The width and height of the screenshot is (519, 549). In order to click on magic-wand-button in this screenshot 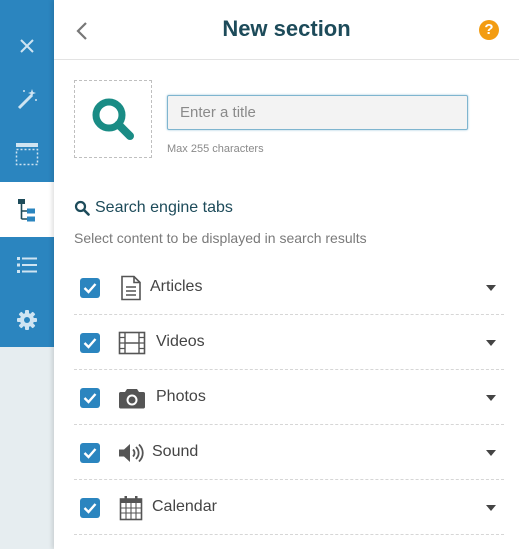, I will do `click(27, 98)`.